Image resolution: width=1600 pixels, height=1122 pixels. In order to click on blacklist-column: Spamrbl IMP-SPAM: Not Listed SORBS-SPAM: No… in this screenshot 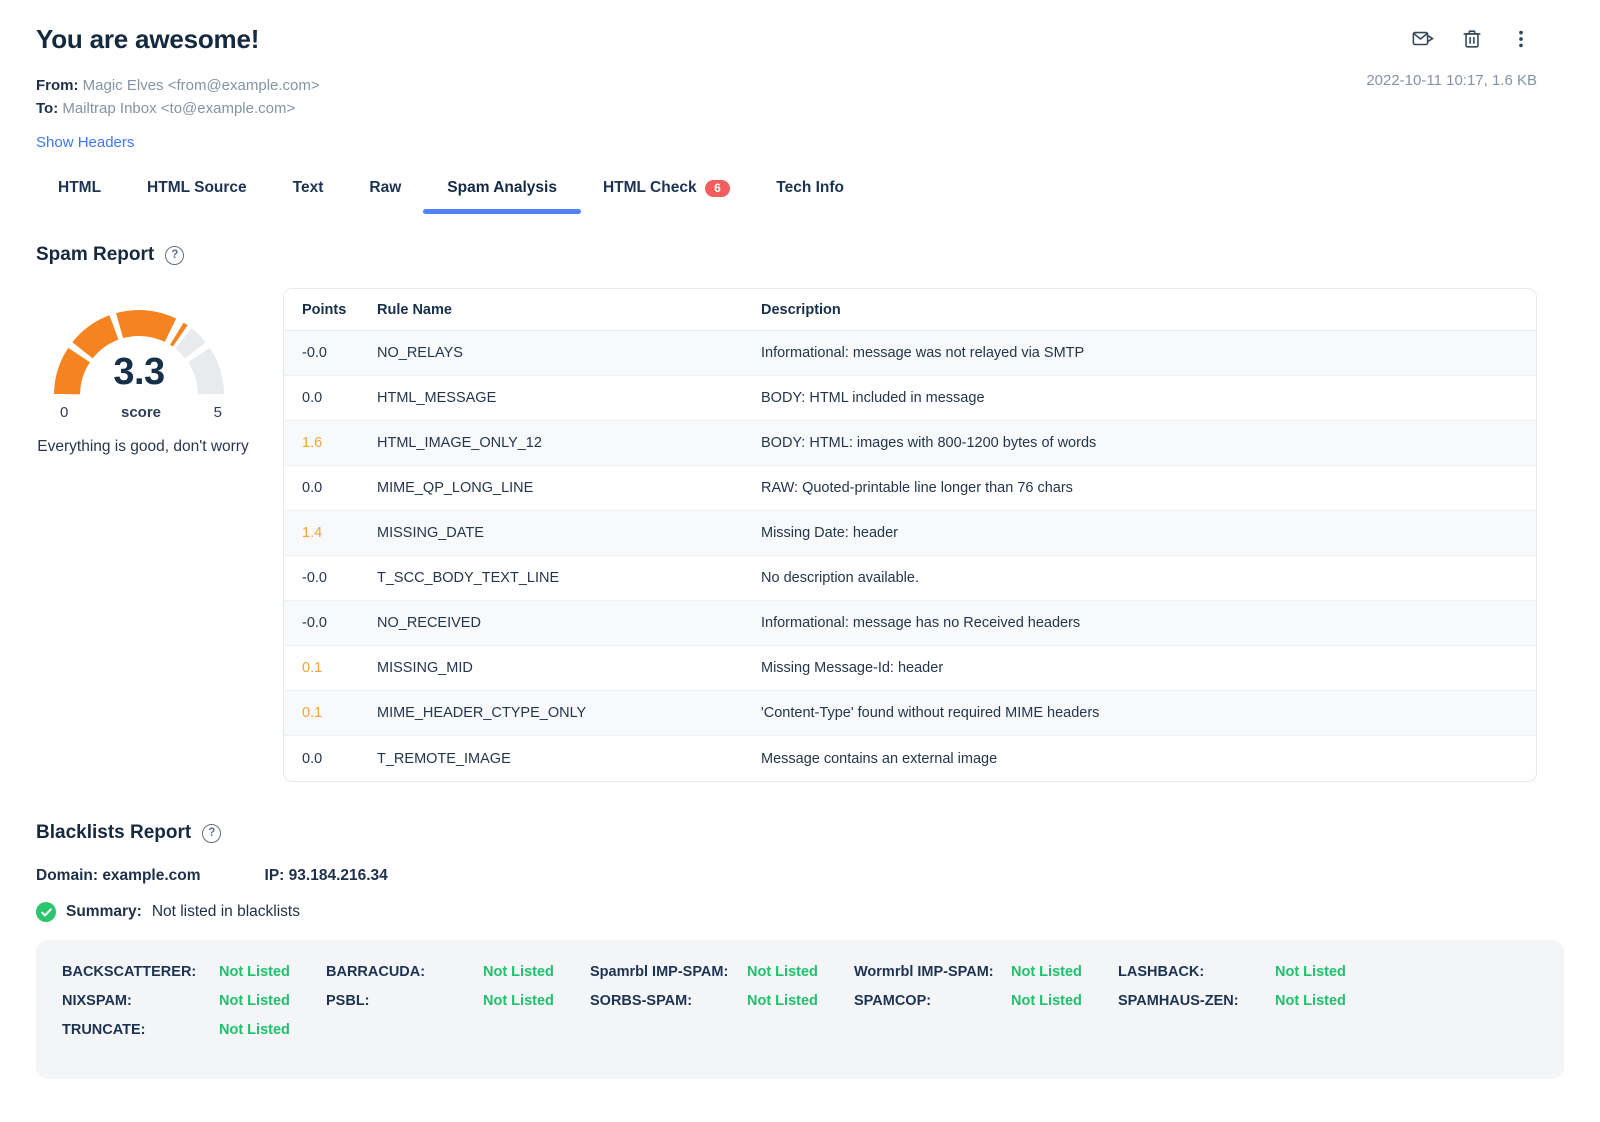, I will do `click(722, 1005)`.